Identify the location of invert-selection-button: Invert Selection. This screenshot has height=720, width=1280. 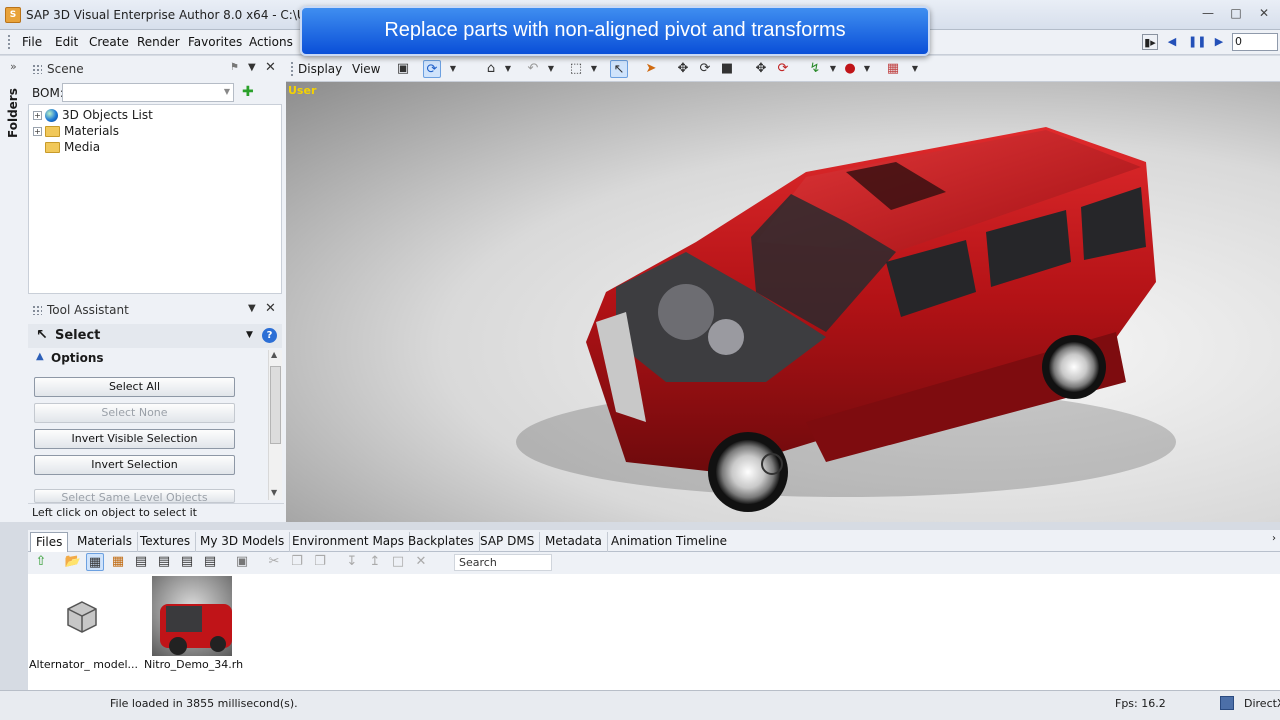
(134, 465).